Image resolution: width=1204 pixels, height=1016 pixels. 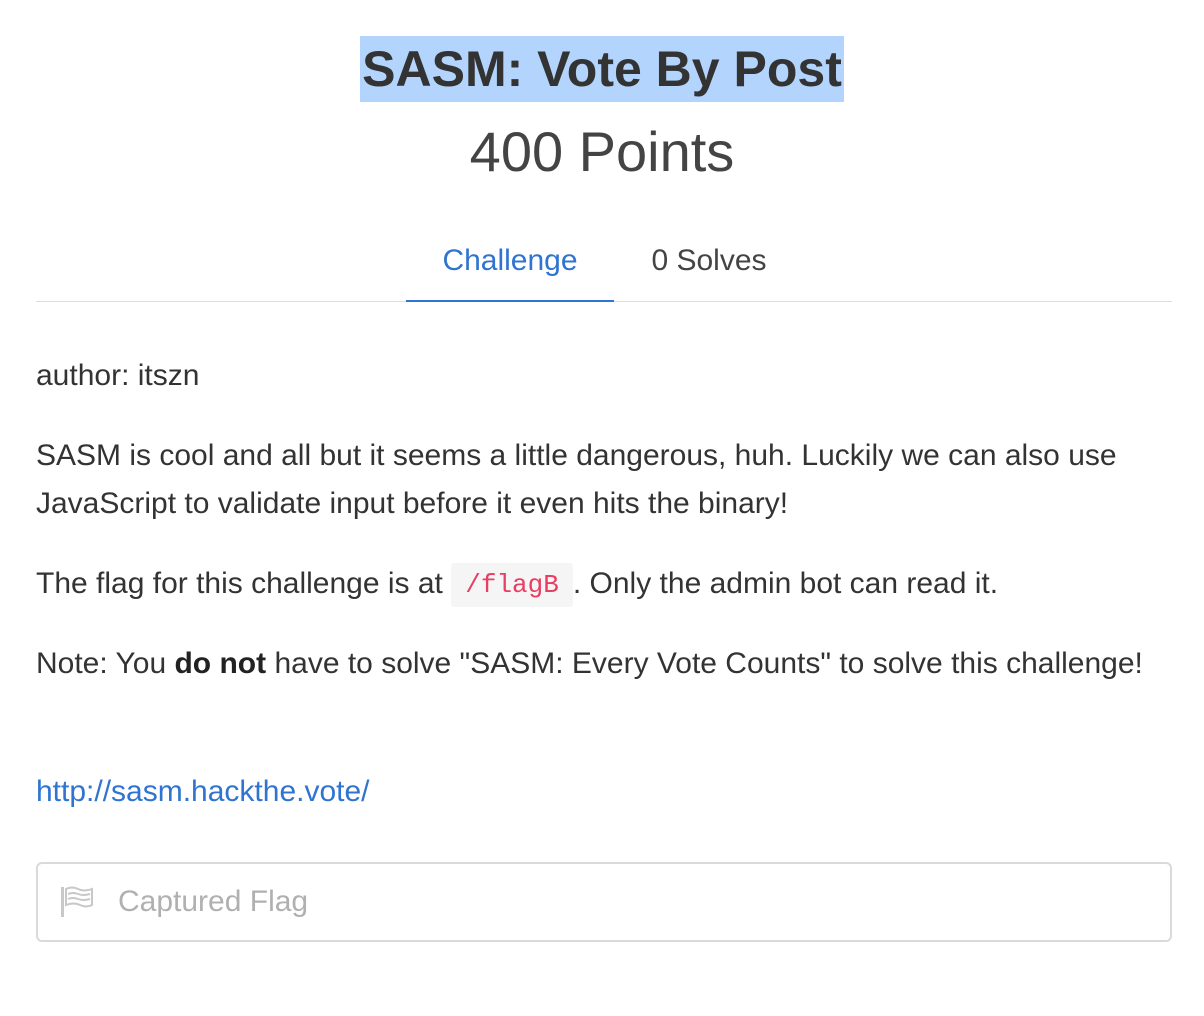 I want to click on flag-location-text-after: . Only the admin bot can read it., so click(x=785, y=583).